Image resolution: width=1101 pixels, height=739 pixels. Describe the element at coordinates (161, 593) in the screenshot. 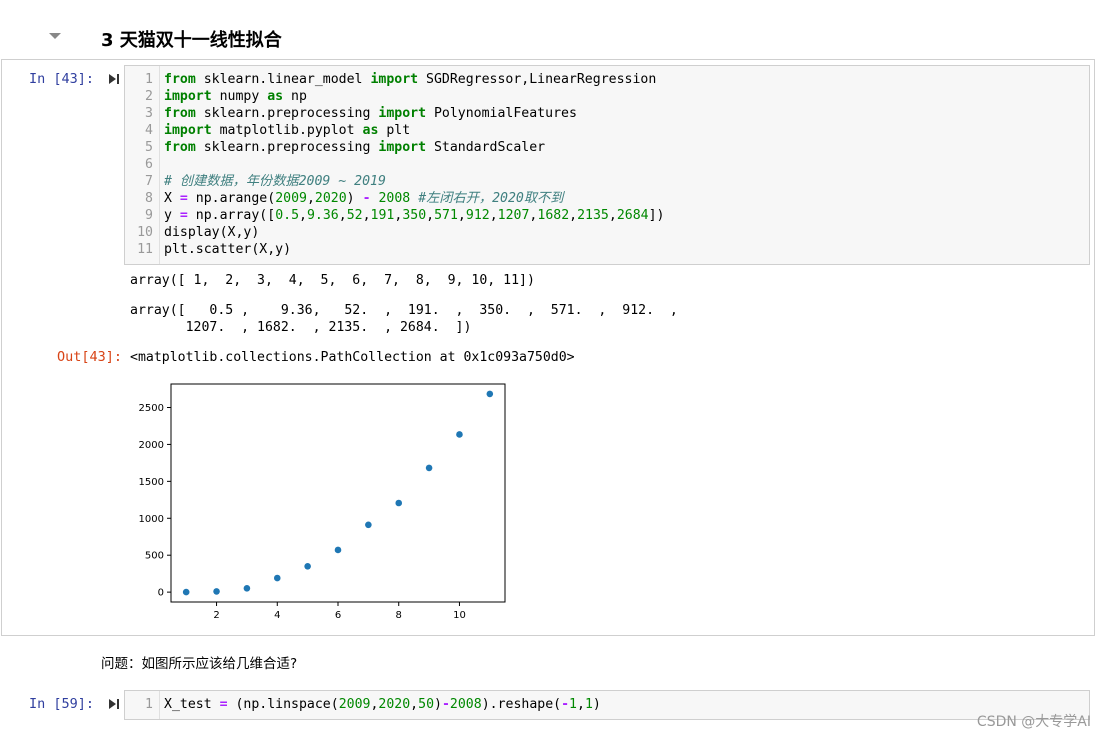

I see `y-tick-label: 0` at that location.